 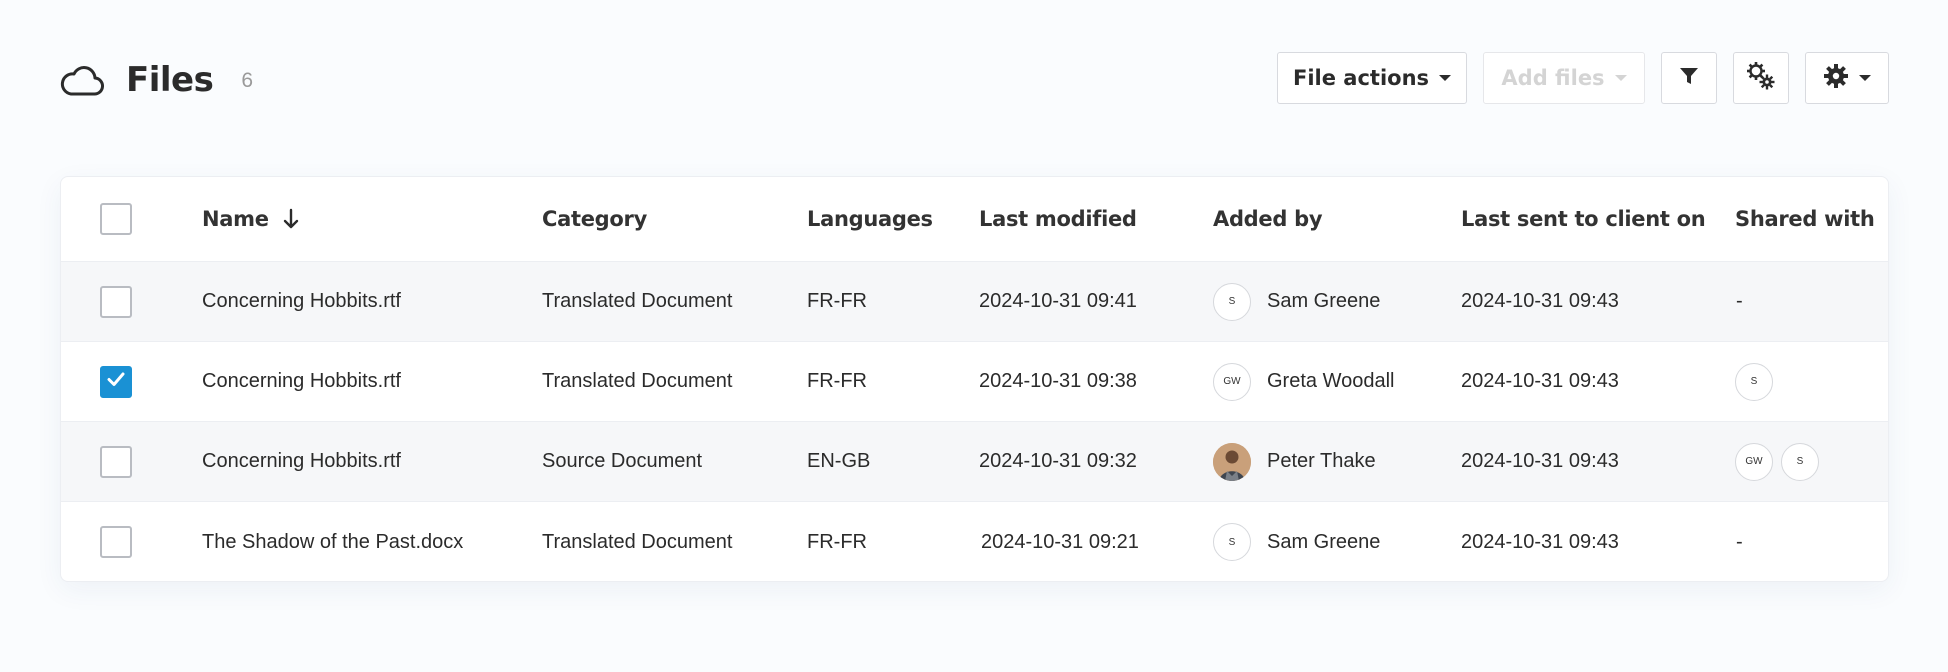 What do you see at coordinates (1836, 78) in the screenshot?
I see `gear-icon` at bounding box center [1836, 78].